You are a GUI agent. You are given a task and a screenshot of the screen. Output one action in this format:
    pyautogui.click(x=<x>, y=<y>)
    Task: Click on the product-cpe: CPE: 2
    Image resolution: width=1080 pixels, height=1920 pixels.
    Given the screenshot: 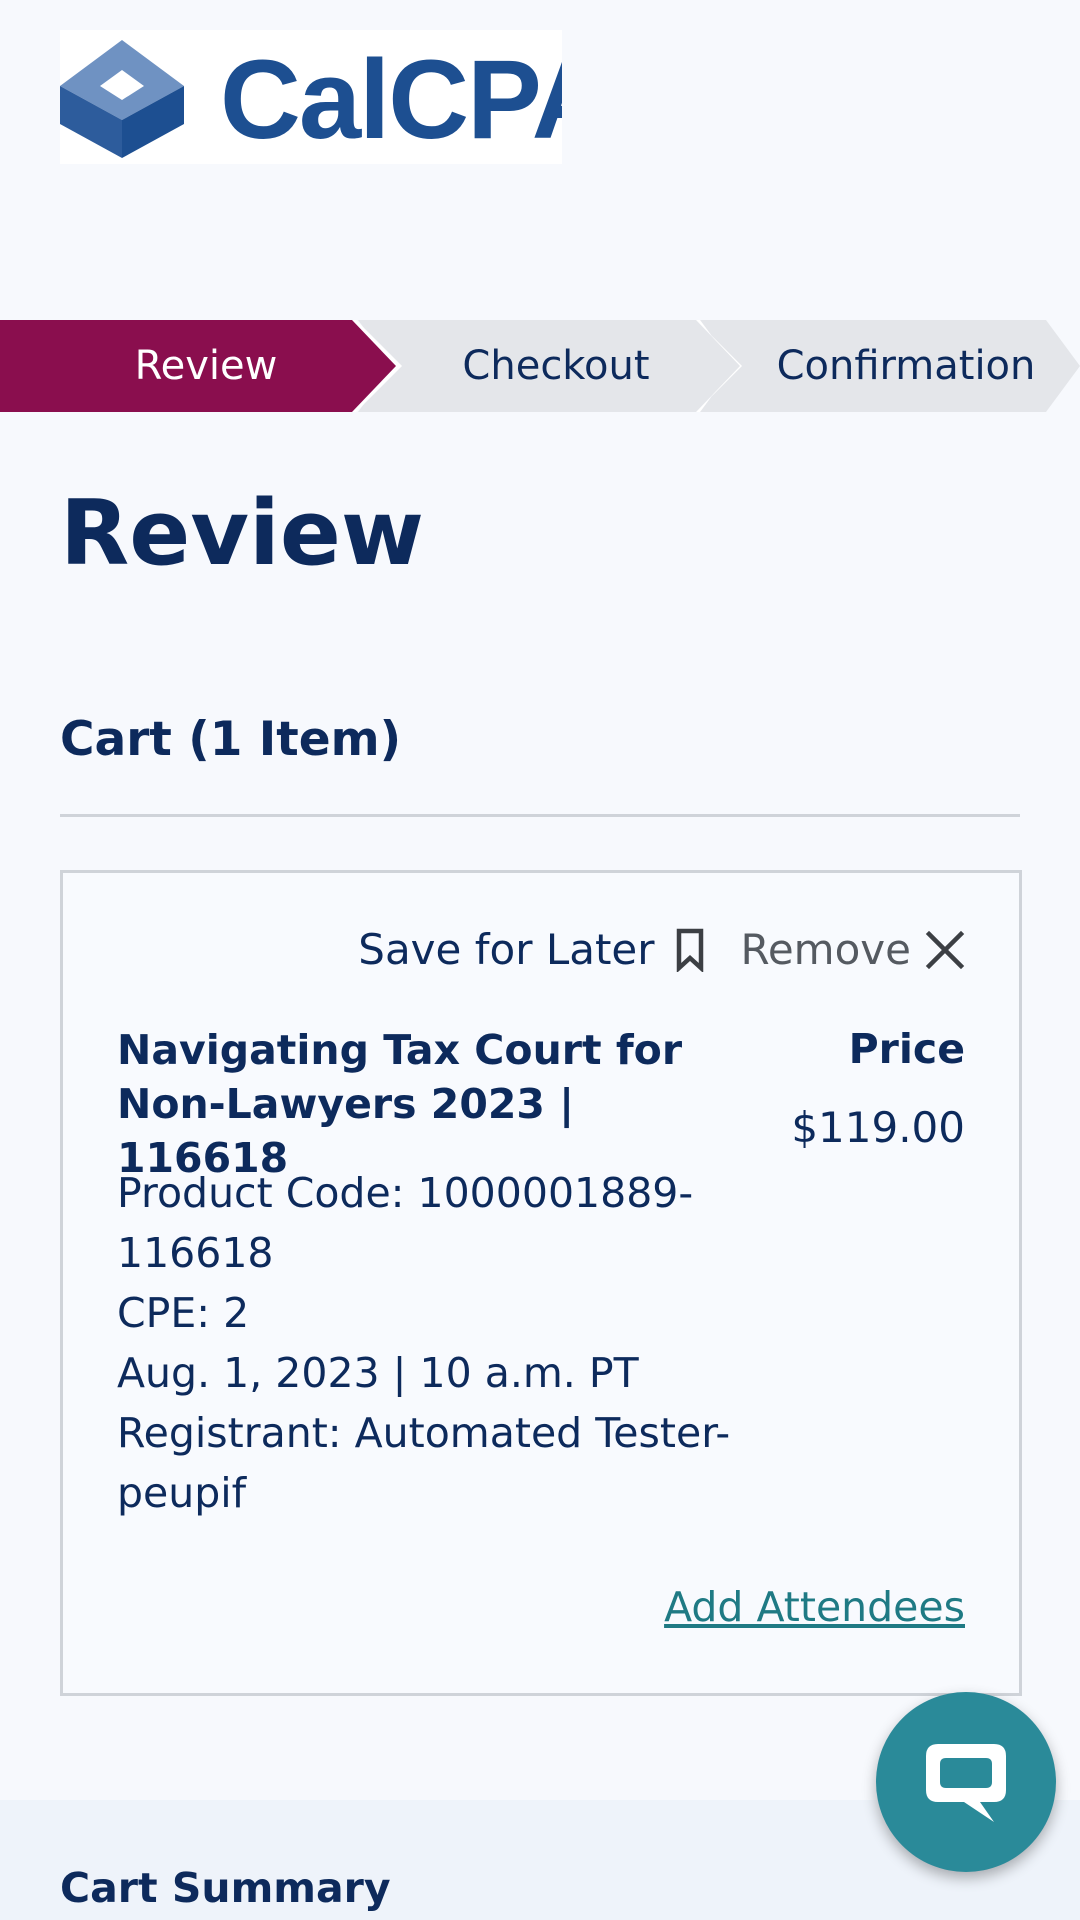 What is the action you would take?
    pyautogui.click(x=183, y=1313)
    